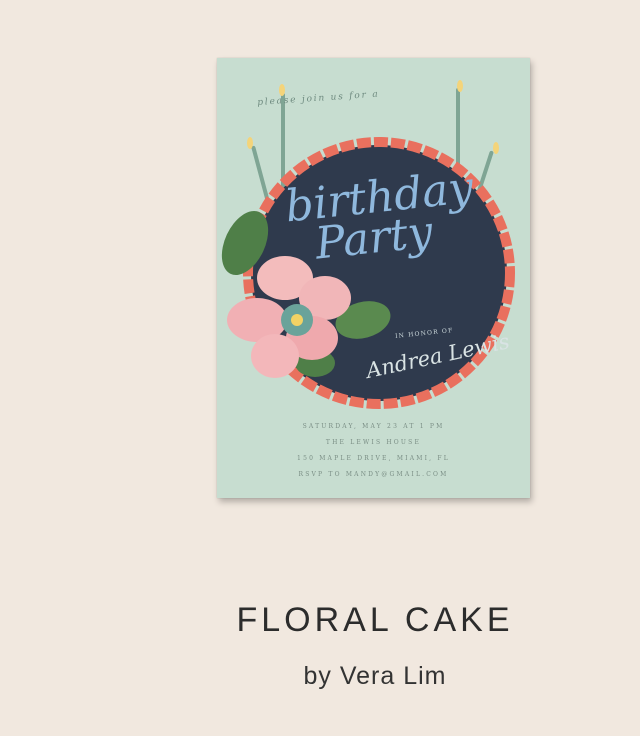 The height and width of the screenshot is (736, 640). I want to click on designer-byline-link: by Vera Lim, so click(320, 676).